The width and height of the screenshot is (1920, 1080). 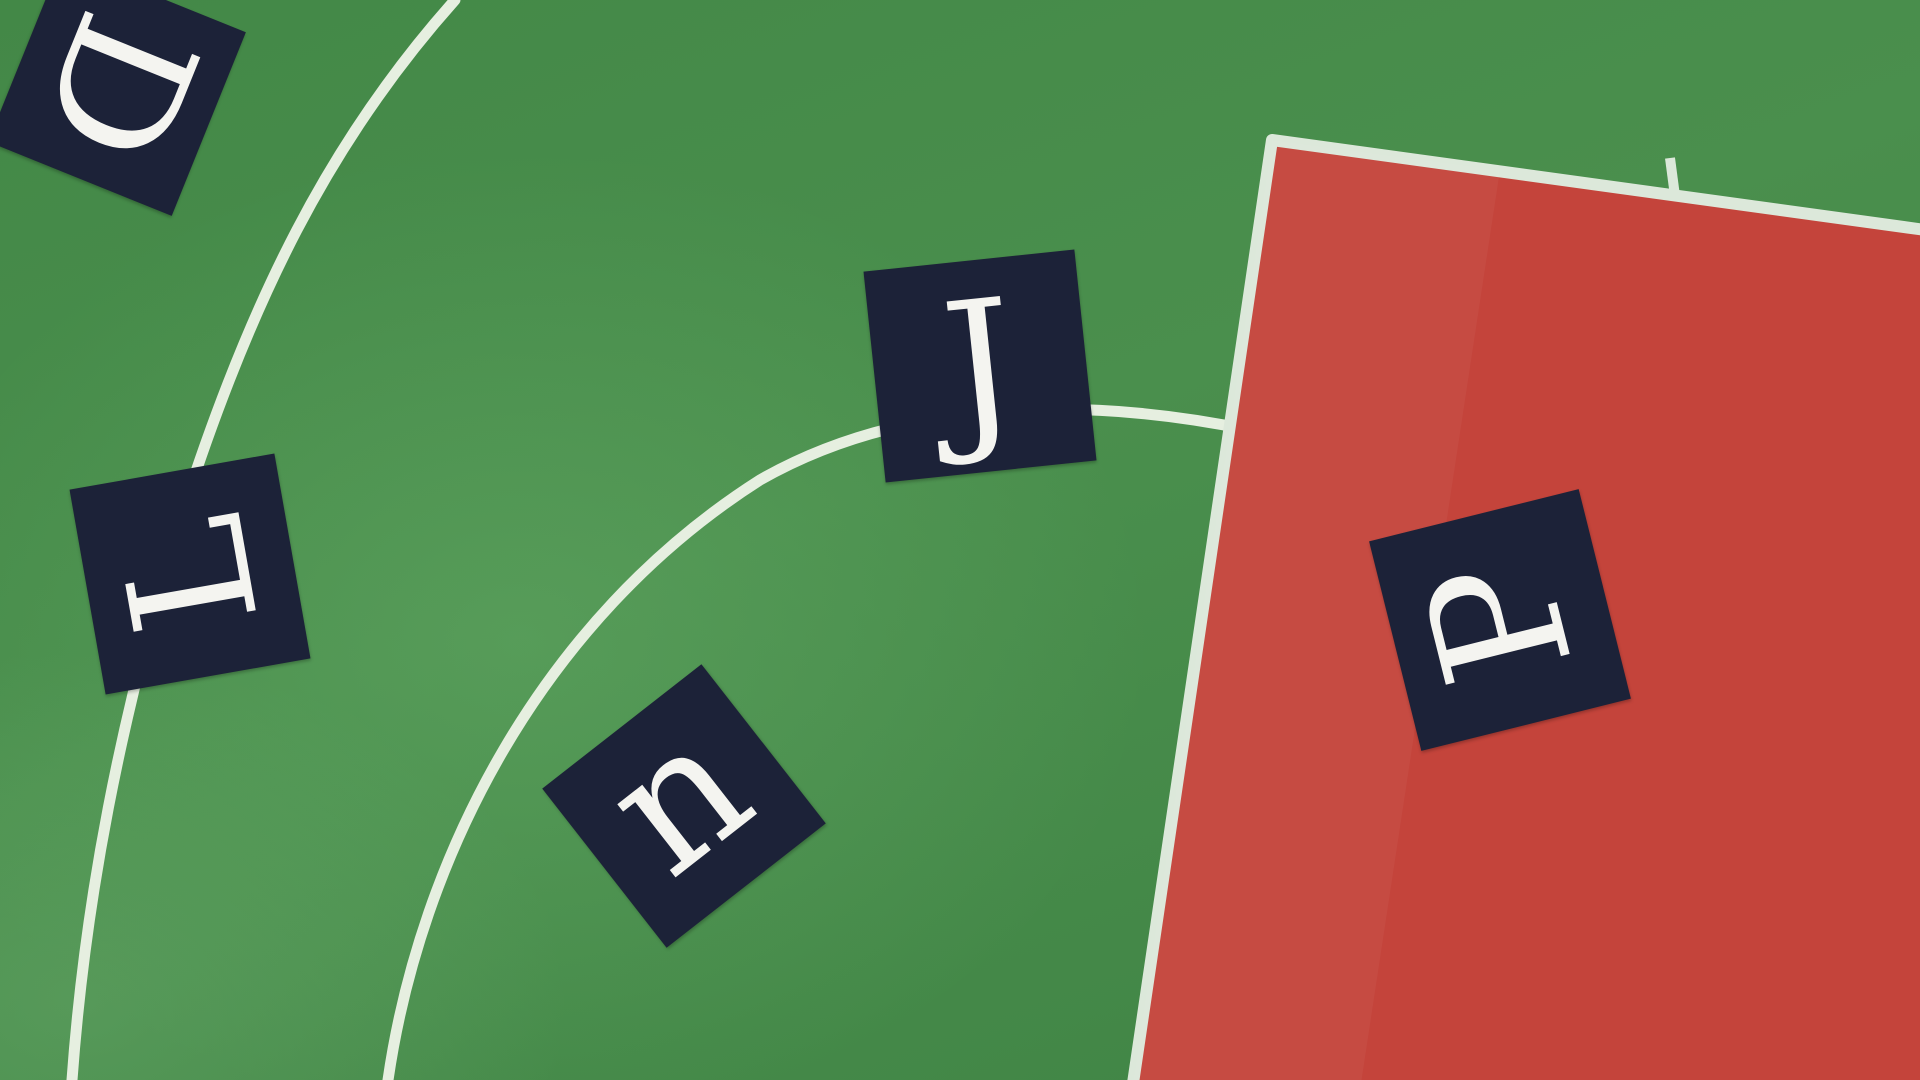 I want to click on letter-j: J, so click(x=980, y=366).